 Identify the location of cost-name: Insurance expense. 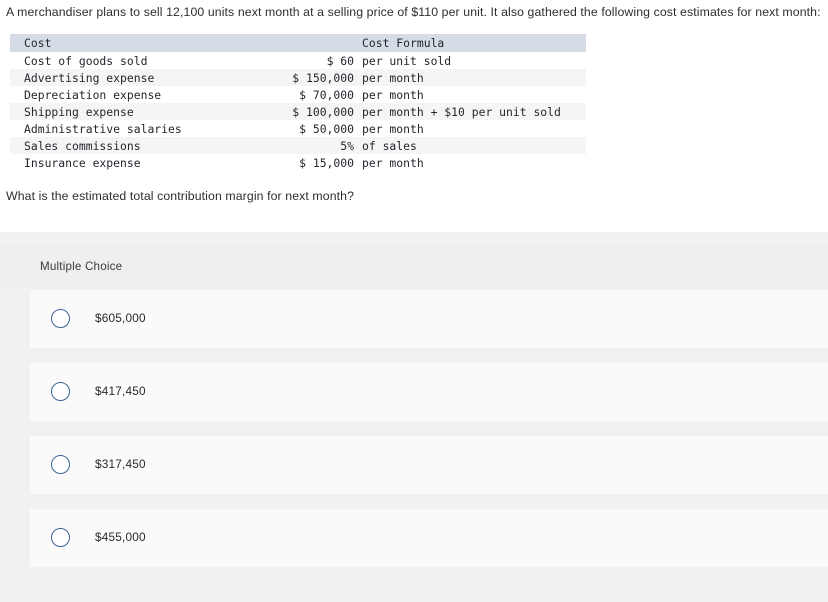
(82, 162).